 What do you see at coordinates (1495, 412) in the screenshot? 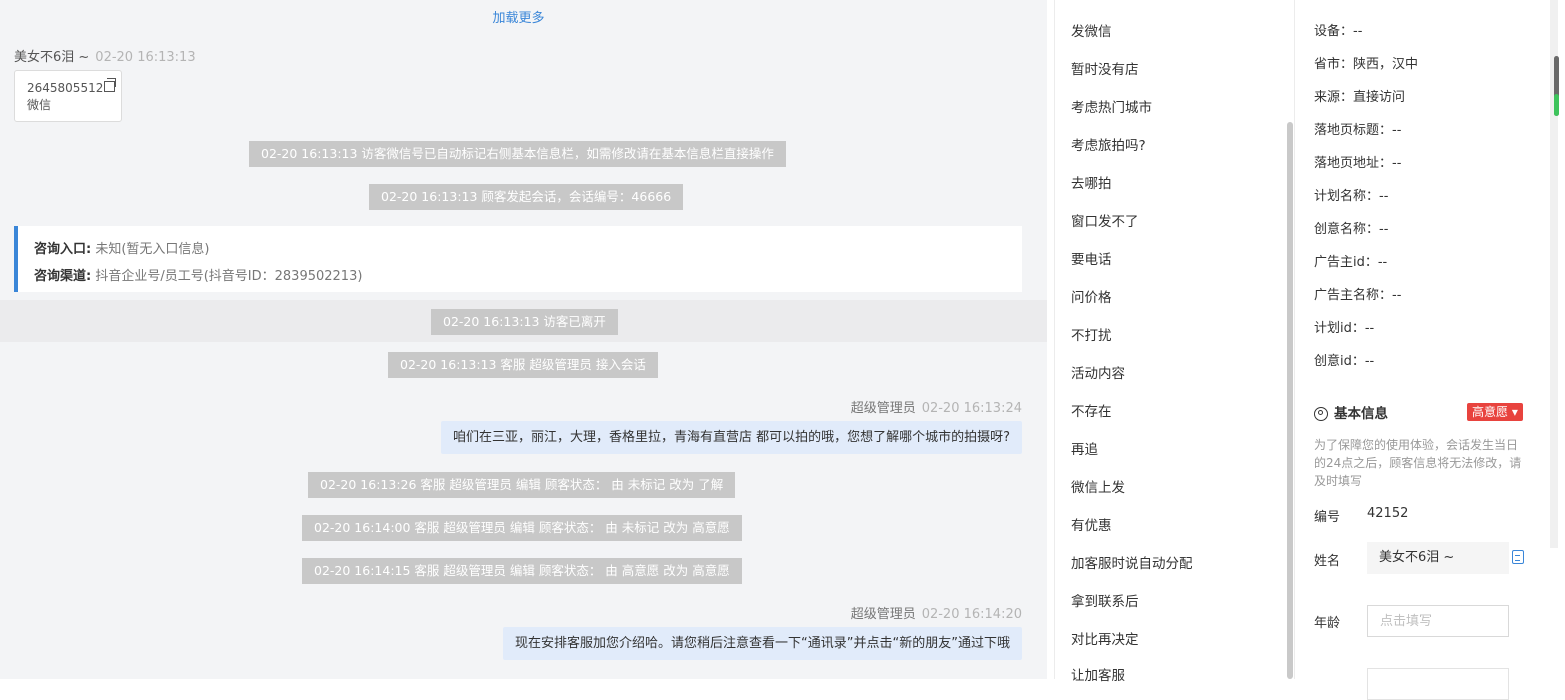
I see `intent-status-dropdown: 高意愿 ▾` at bounding box center [1495, 412].